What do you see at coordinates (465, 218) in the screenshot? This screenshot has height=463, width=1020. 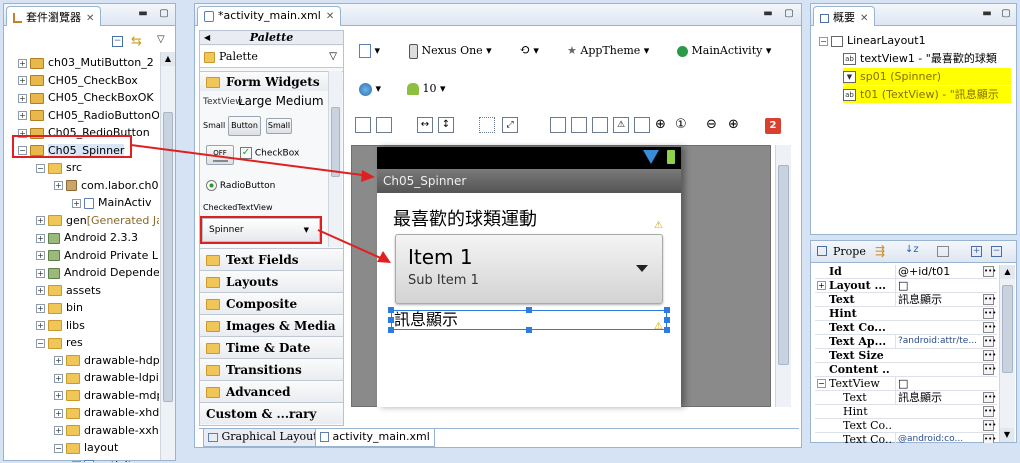 I see `heading-textview: 最喜歡的球類運動` at bounding box center [465, 218].